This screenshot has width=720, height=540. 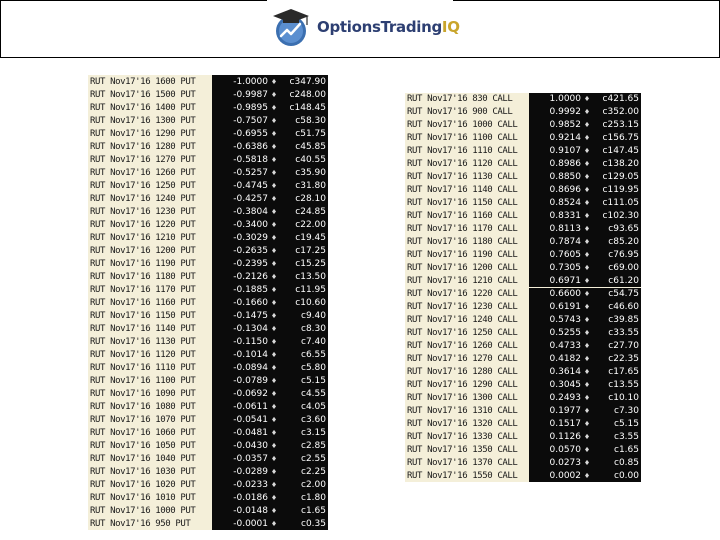 I want to click on table-row: RUT Nov17'16 1240 CALL 0.5743 ♦ c39.85, so click(x=523, y=320).